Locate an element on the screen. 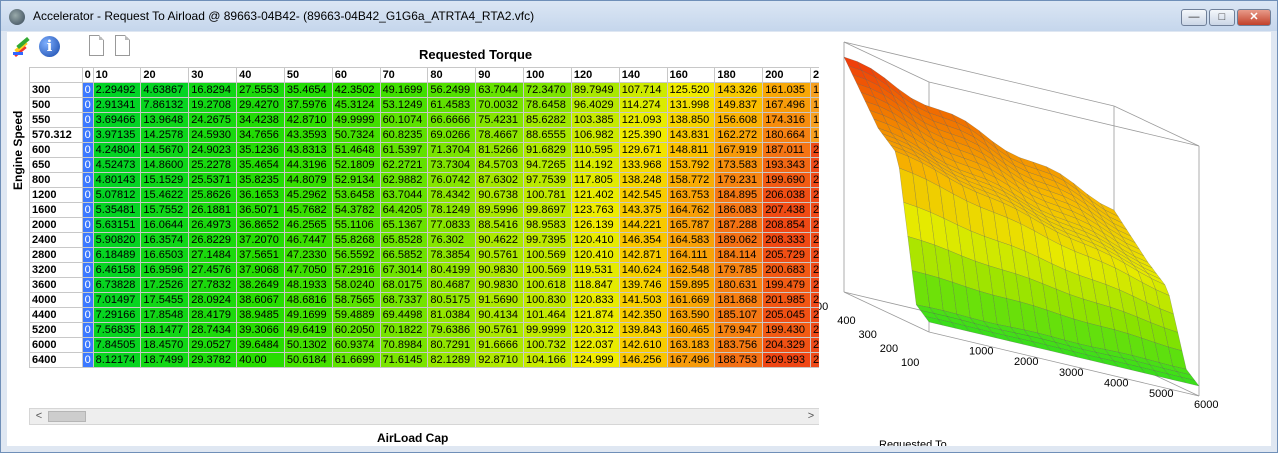  row-header: 300 is located at coordinates (56, 90).